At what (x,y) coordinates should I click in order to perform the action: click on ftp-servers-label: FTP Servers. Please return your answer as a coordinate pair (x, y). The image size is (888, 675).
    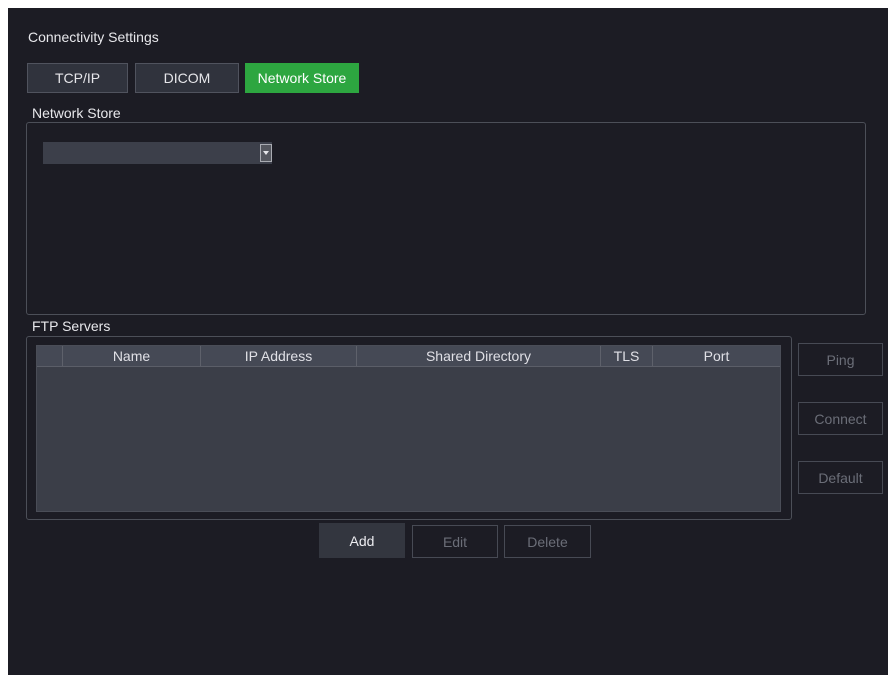
    Looking at the image, I should click on (71, 326).